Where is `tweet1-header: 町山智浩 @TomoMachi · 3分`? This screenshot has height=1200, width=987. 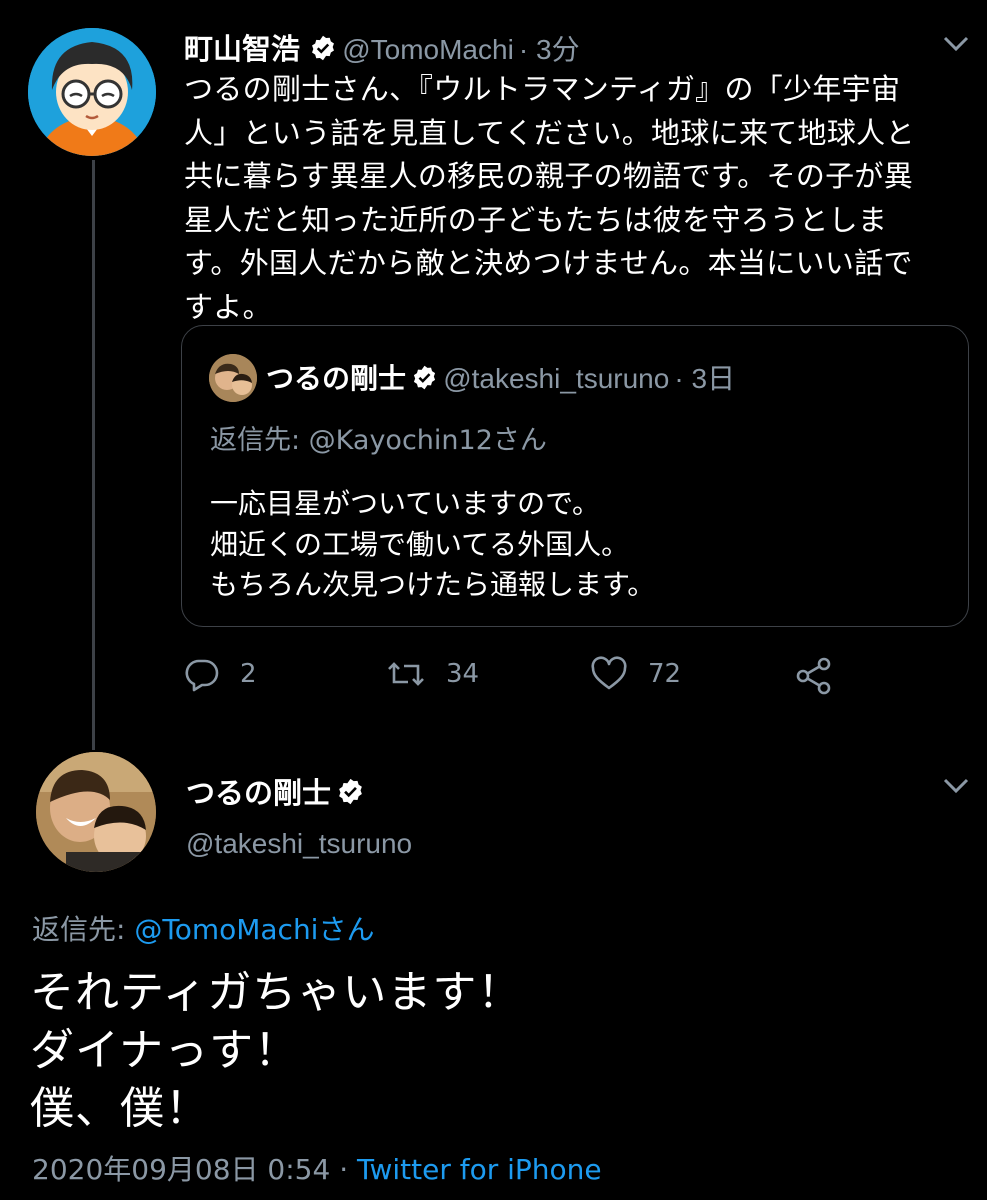 tweet1-header: 町山智浩 @TomoMachi · 3分 is located at coordinates (382, 47).